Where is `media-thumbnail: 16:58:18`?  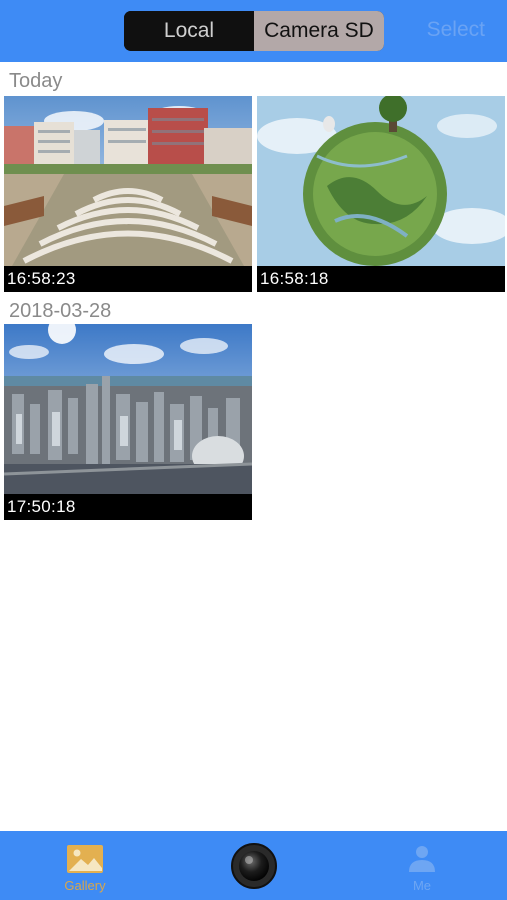 media-thumbnail: 16:58:18 is located at coordinates (381, 194).